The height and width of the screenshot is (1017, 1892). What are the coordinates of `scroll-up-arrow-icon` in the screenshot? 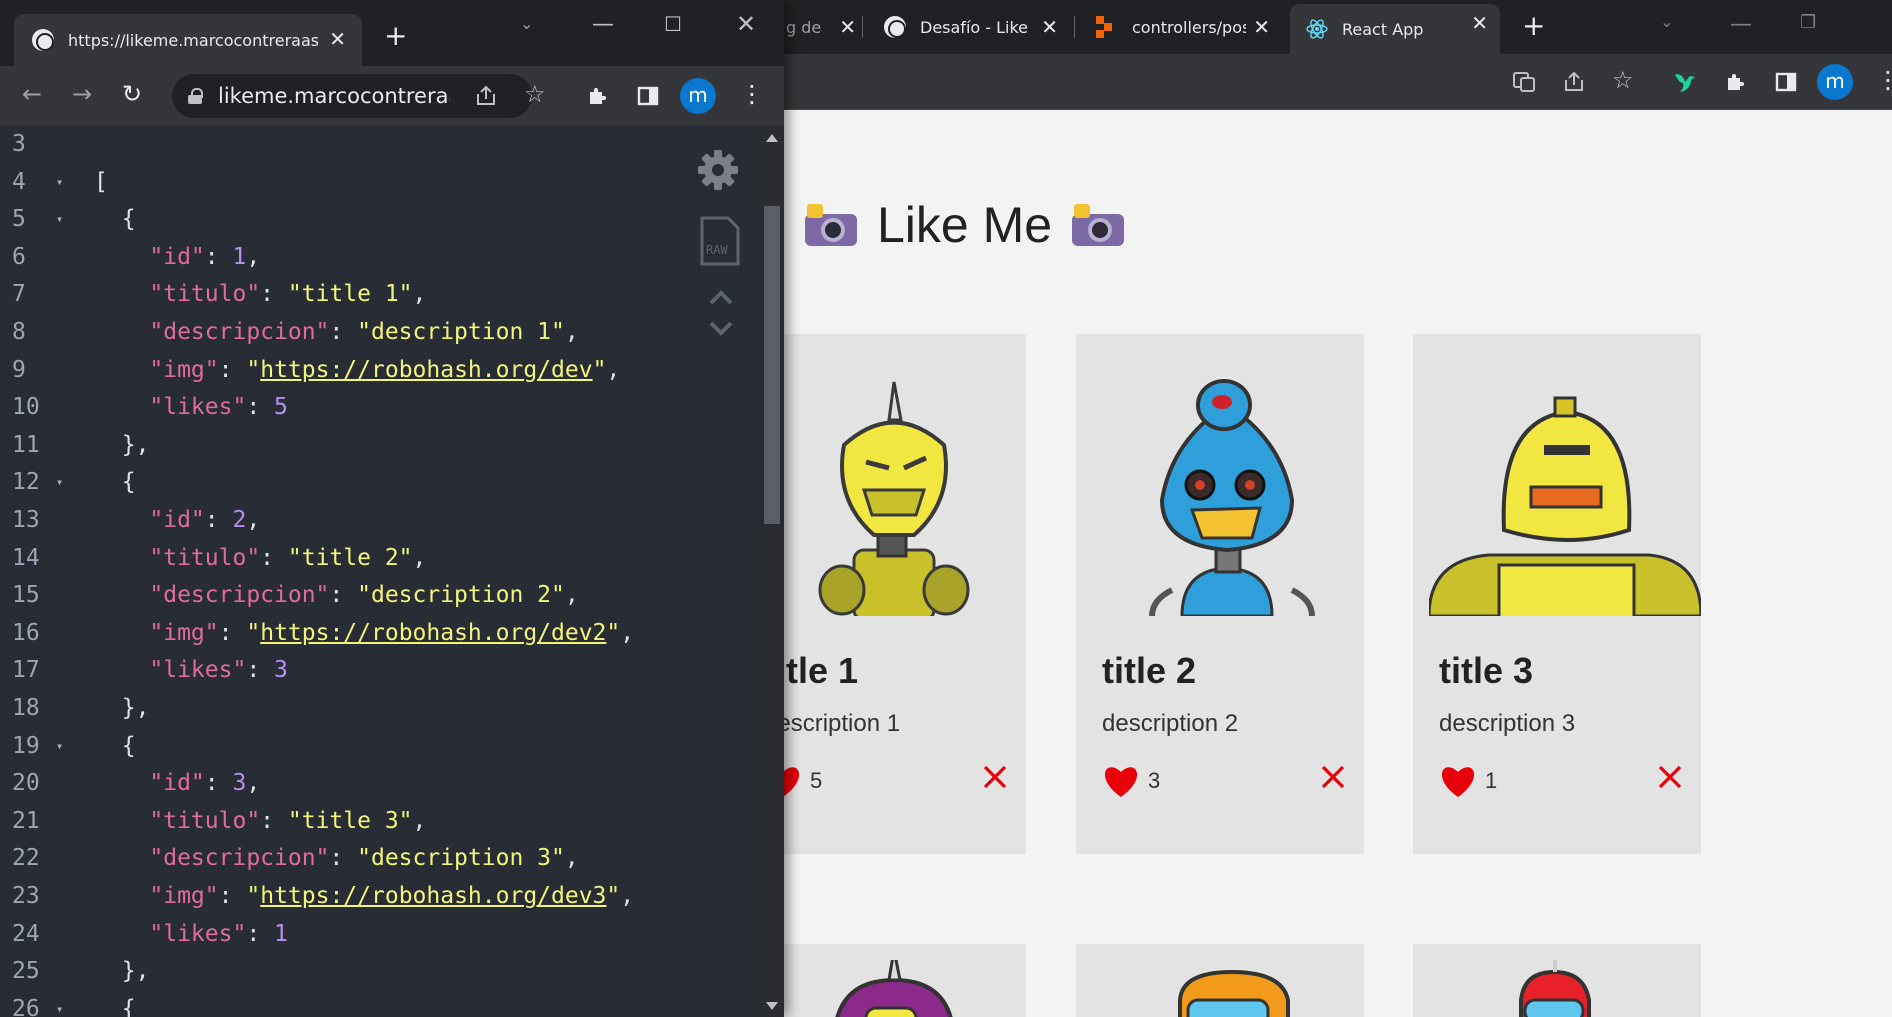 It's located at (772, 138).